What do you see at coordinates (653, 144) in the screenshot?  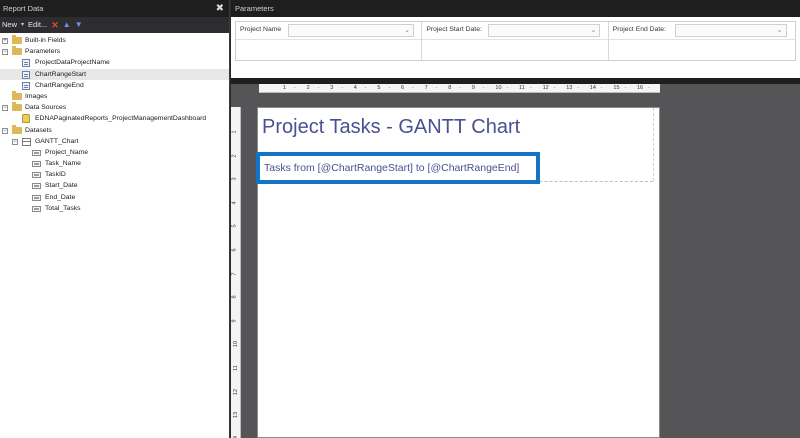 I see `header-right-guide` at bounding box center [653, 144].